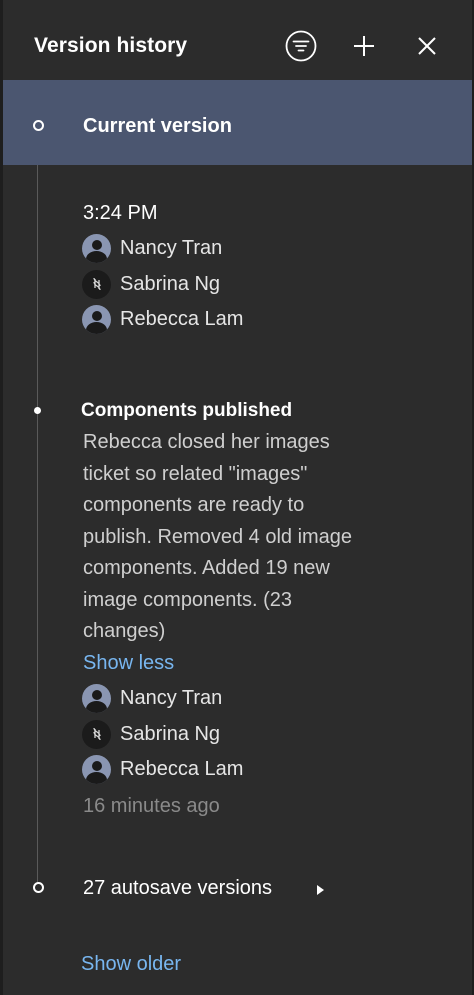 Image resolution: width=474 pixels, height=995 pixels. Describe the element at coordinates (206, 568) in the screenshot. I see `description-line: components. Added 19 new` at that location.